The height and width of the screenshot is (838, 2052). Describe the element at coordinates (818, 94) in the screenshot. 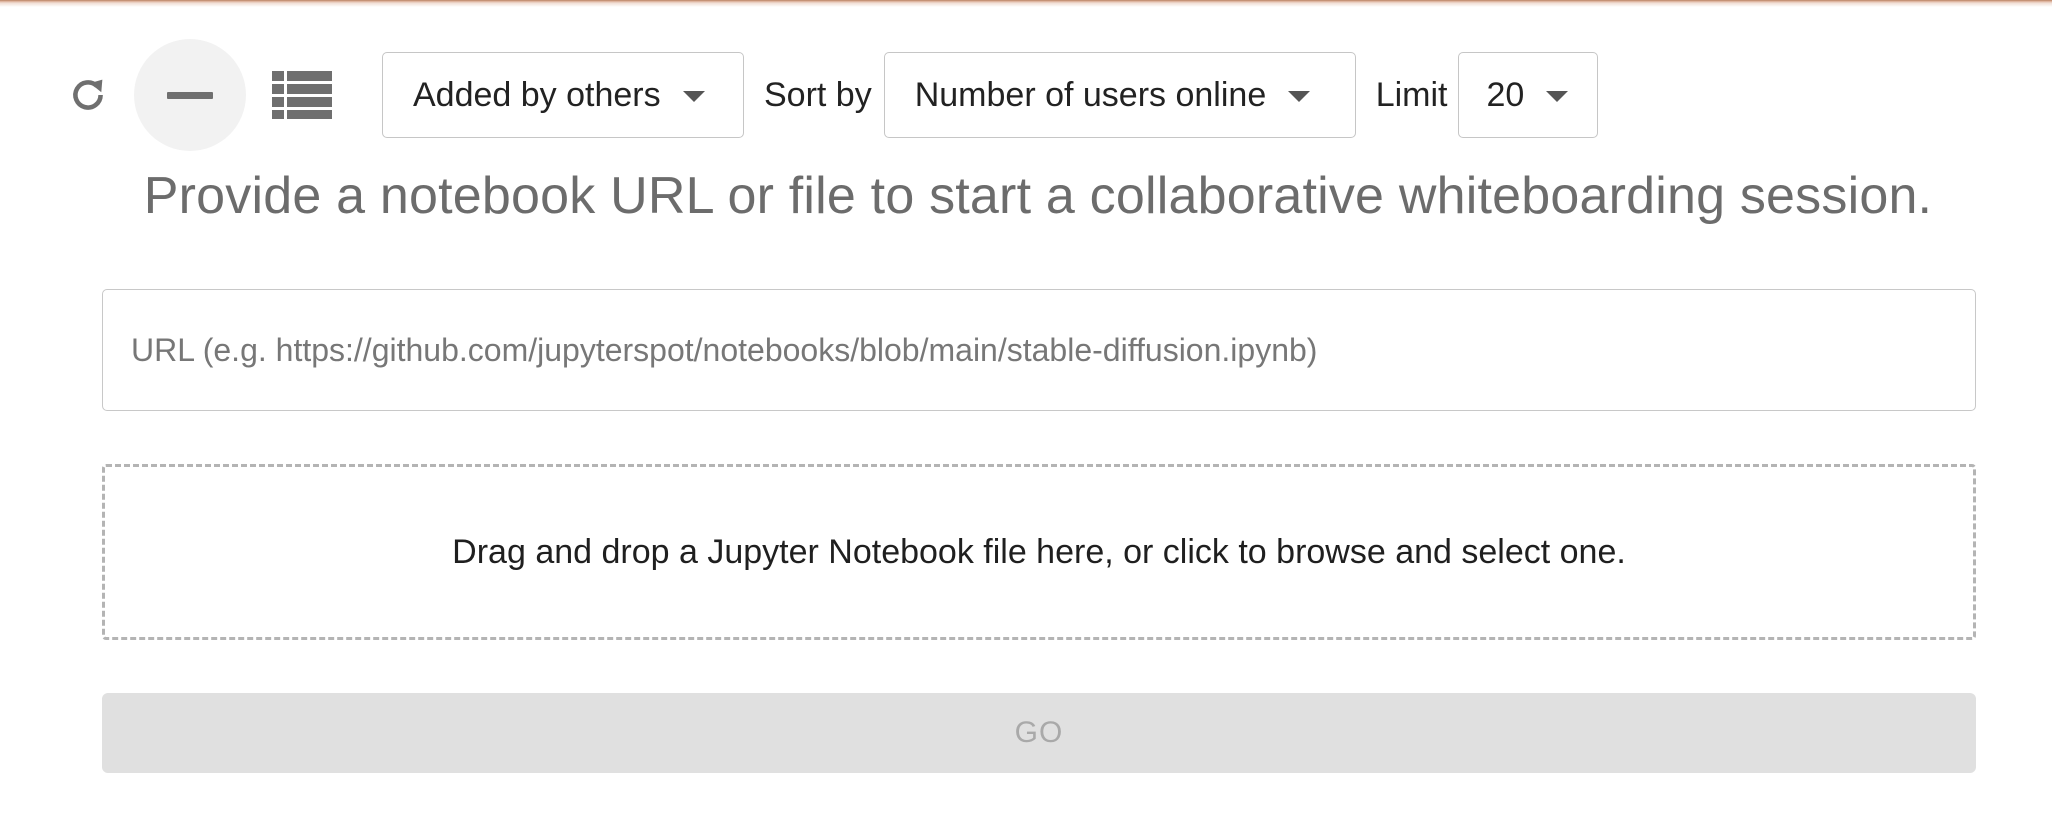

I see `sort-label: Sort by` at that location.